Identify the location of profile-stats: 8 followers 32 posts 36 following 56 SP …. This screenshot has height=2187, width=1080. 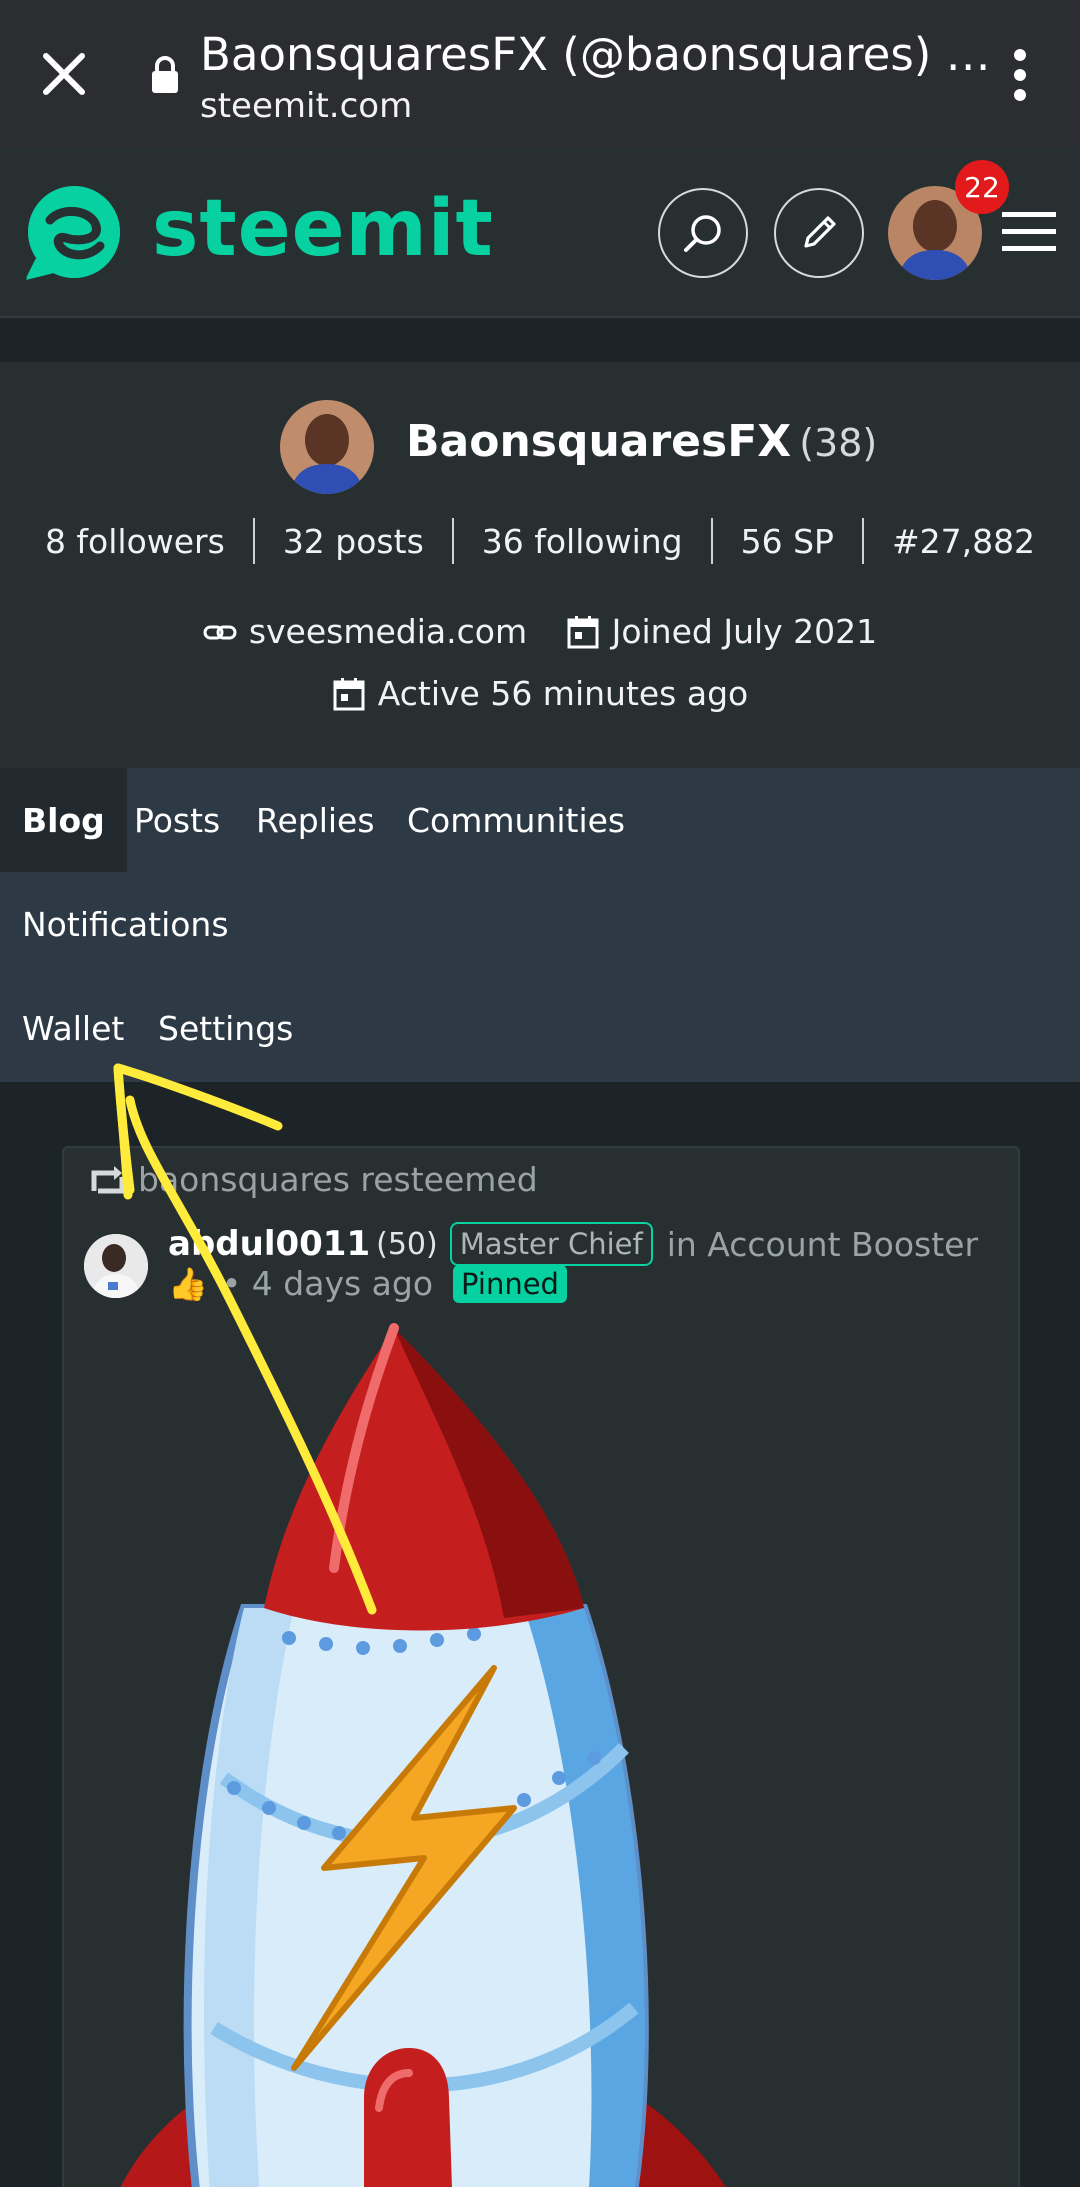
(540, 541).